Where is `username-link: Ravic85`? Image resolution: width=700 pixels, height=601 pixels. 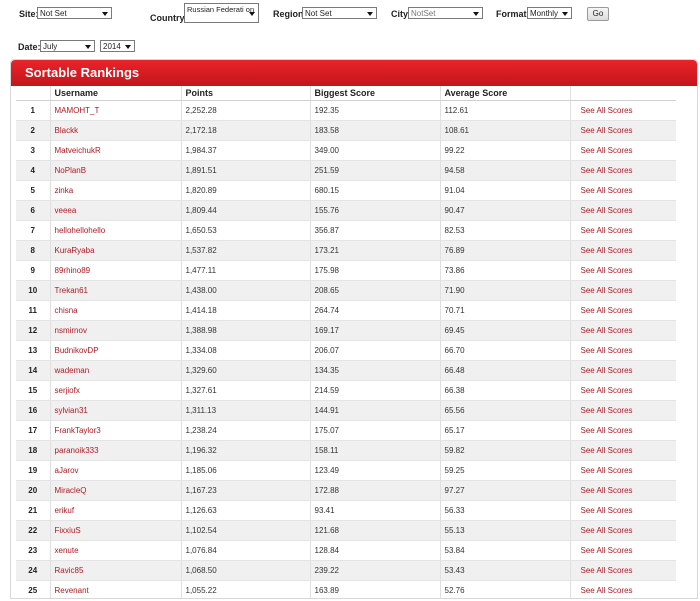
username-link: Ravic85 is located at coordinates (115, 570).